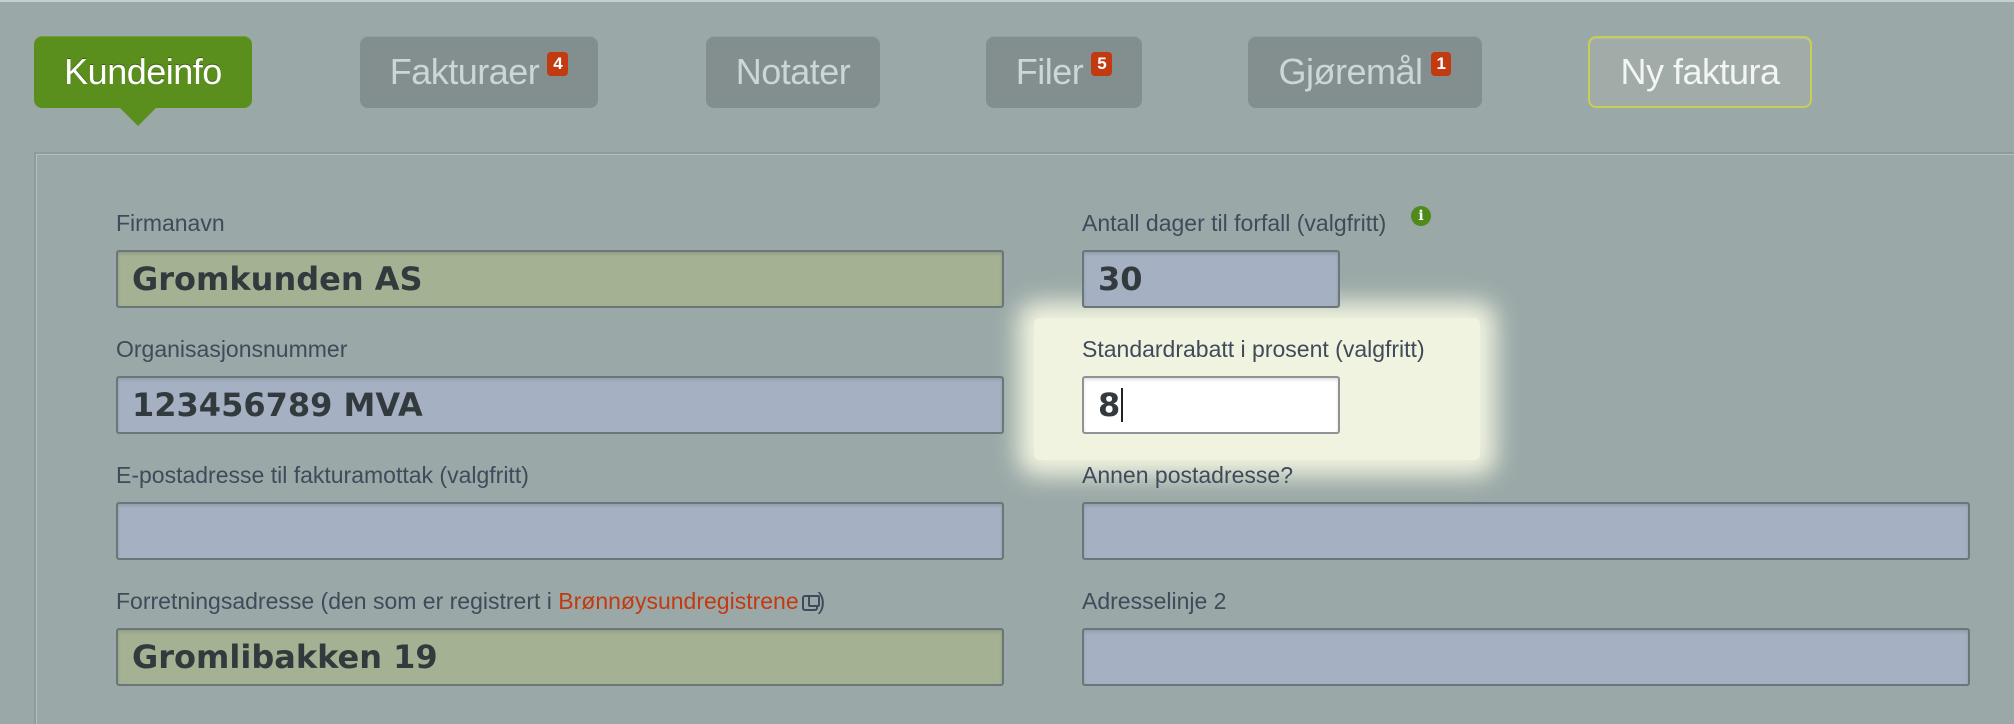 The height and width of the screenshot is (724, 2014). Describe the element at coordinates (1421, 216) in the screenshot. I see `info-icon: i` at that location.